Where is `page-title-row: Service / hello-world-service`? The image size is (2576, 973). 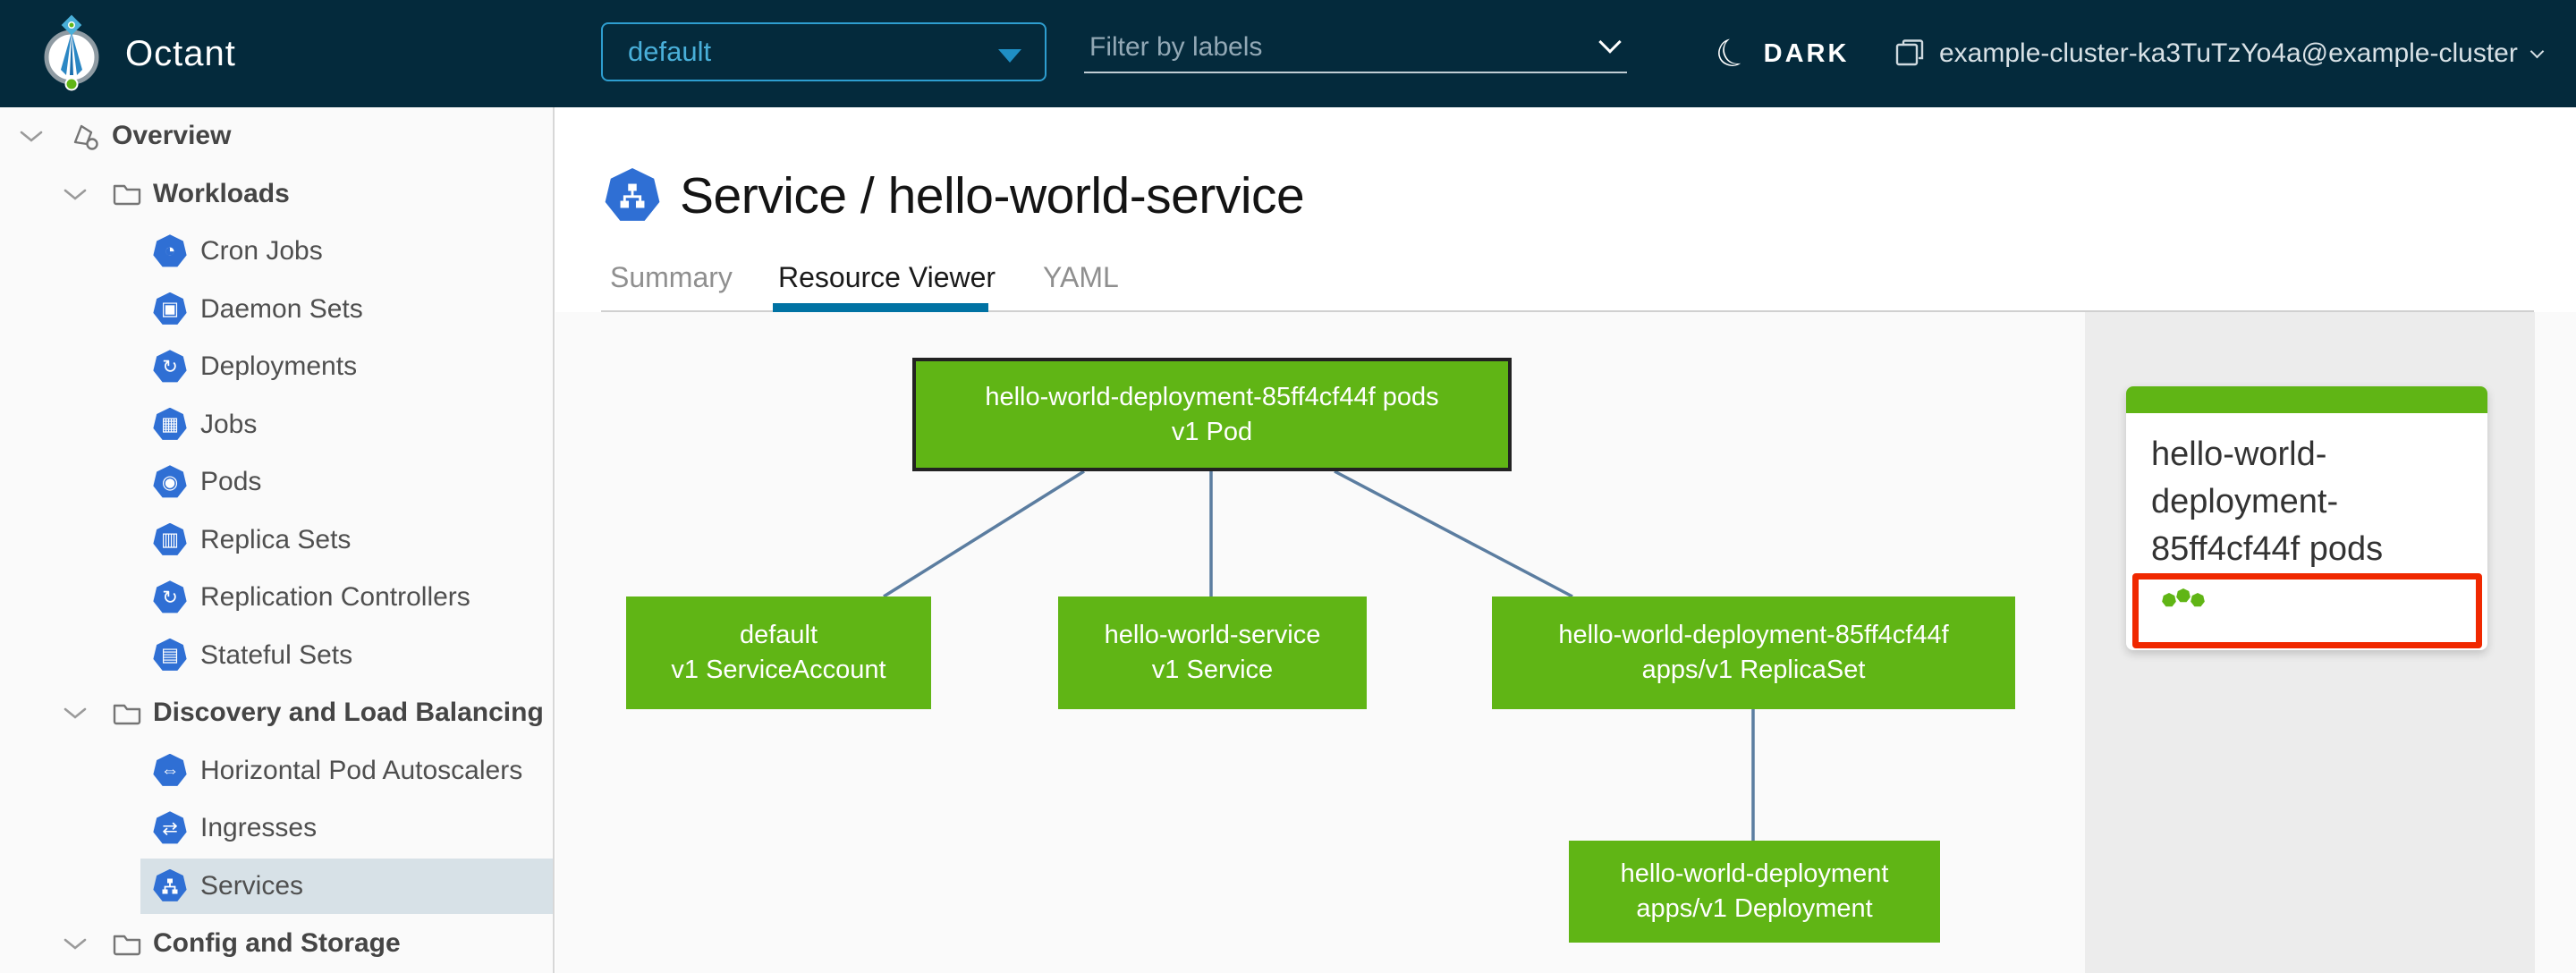
page-title-row: Service / hello-world-service is located at coordinates (955, 195).